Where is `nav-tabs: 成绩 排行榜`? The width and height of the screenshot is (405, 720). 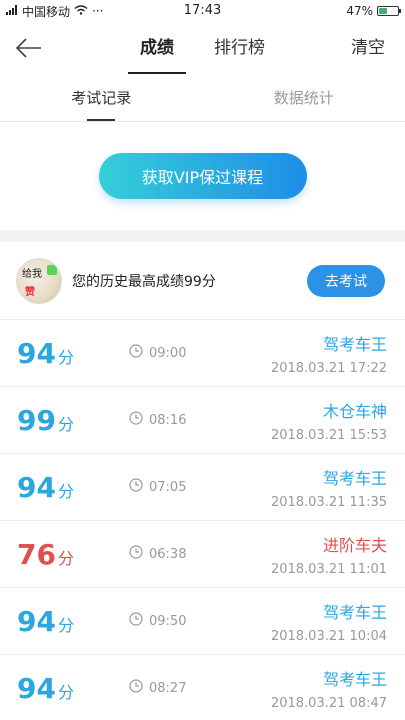
nav-tabs: 成绩 排行榜 is located at coordinates (202, 48).